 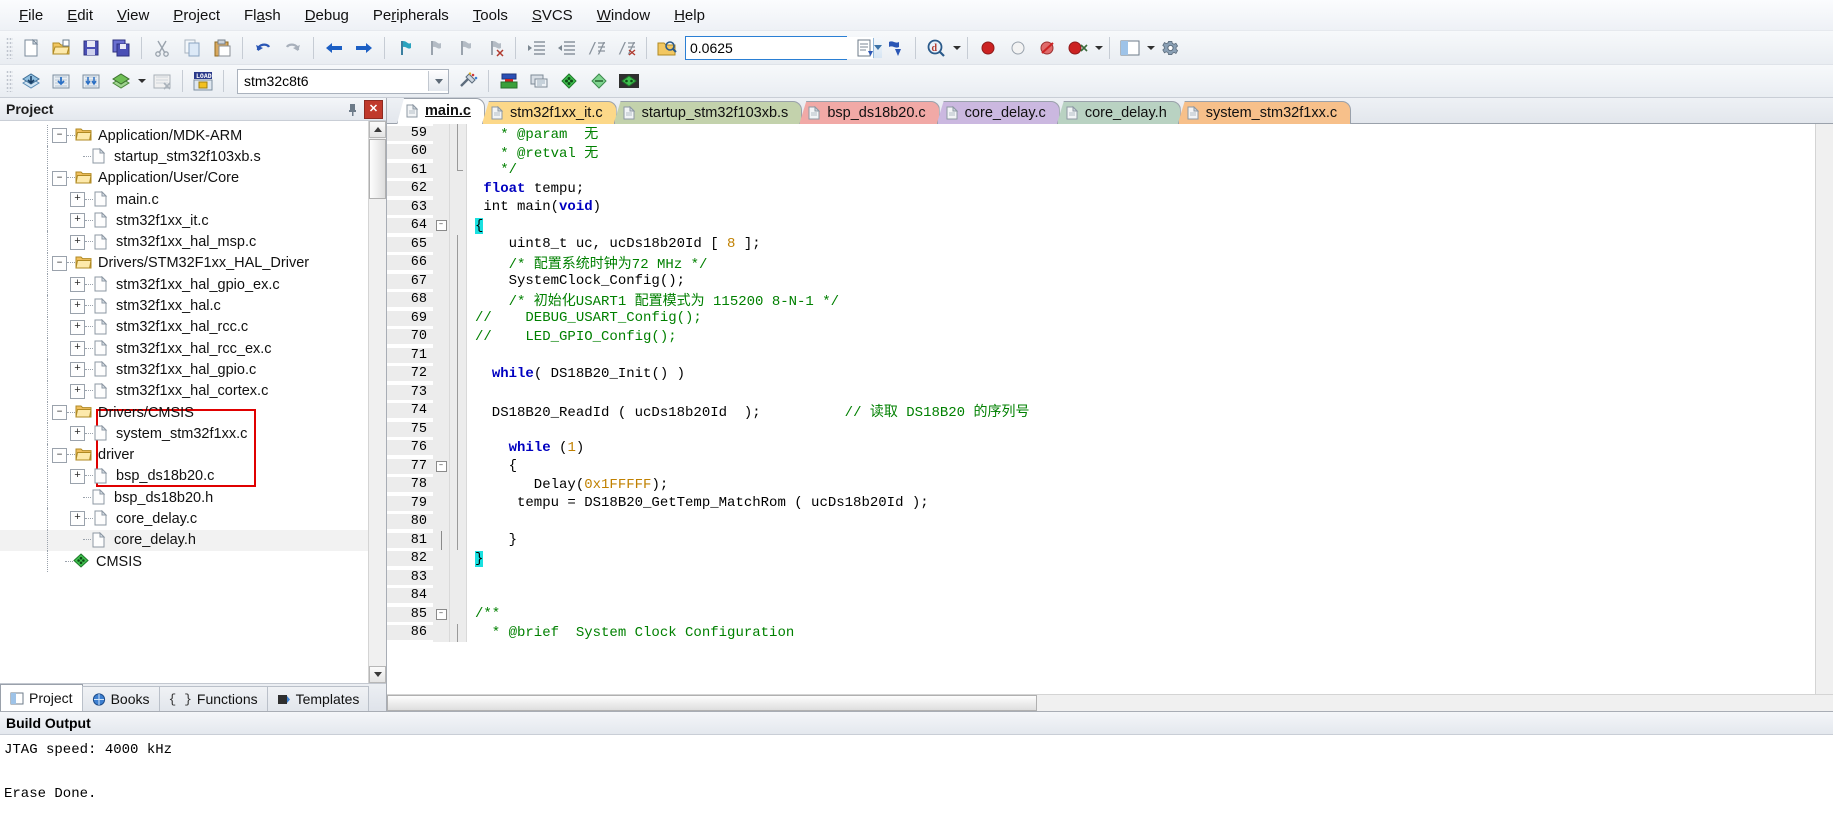 I want to click on tree-item: + stm32f1xx_it.c, so click(x=184, y=221).